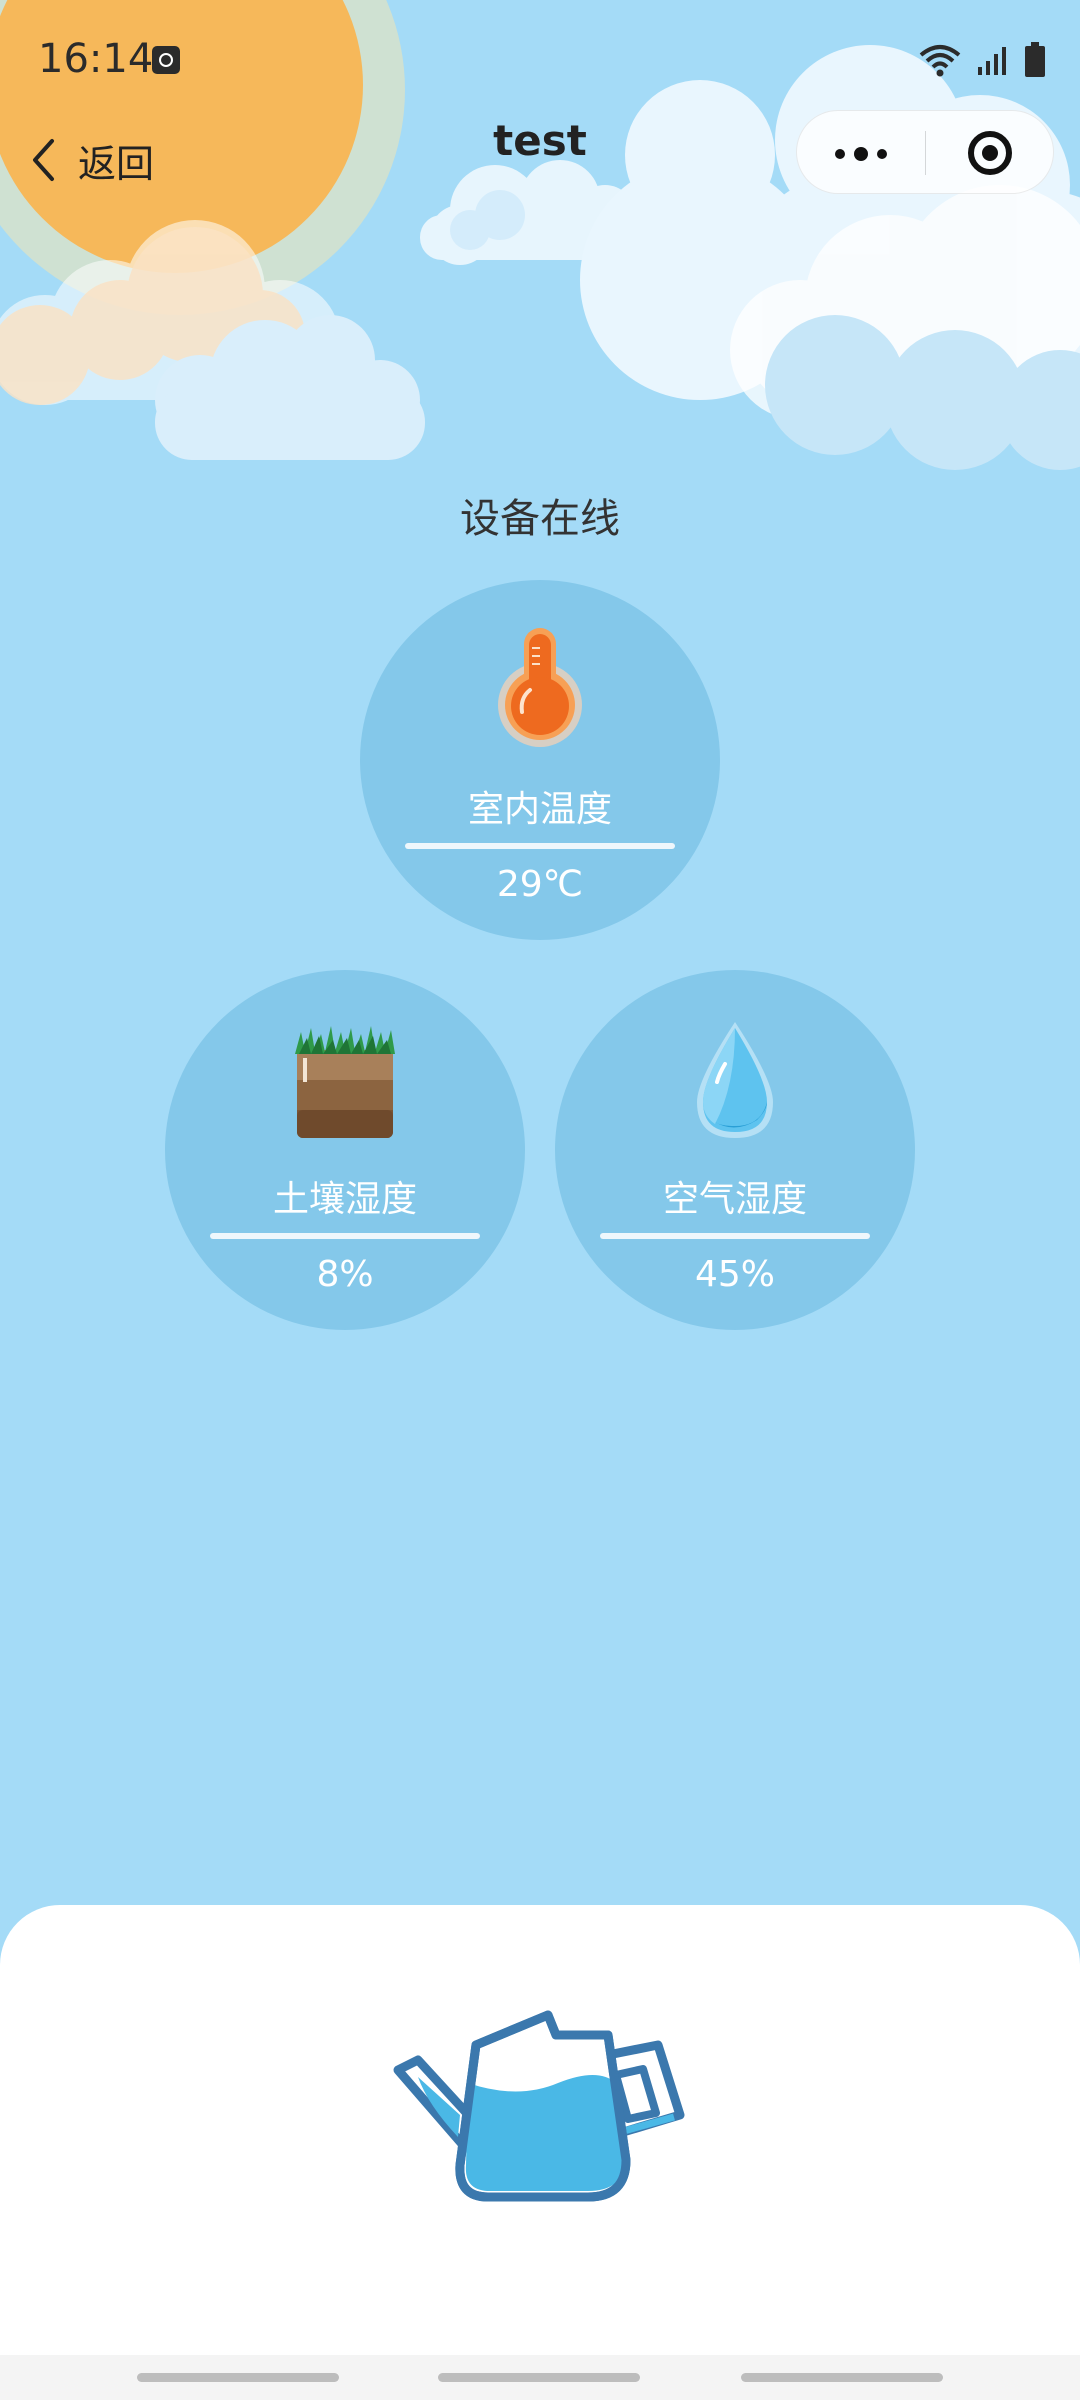 The width and height of the screenshot is (1080, 2400). Describe the element at coordinates (538, 2107) in the screenshot. I see `watering-can-icon` at that location.